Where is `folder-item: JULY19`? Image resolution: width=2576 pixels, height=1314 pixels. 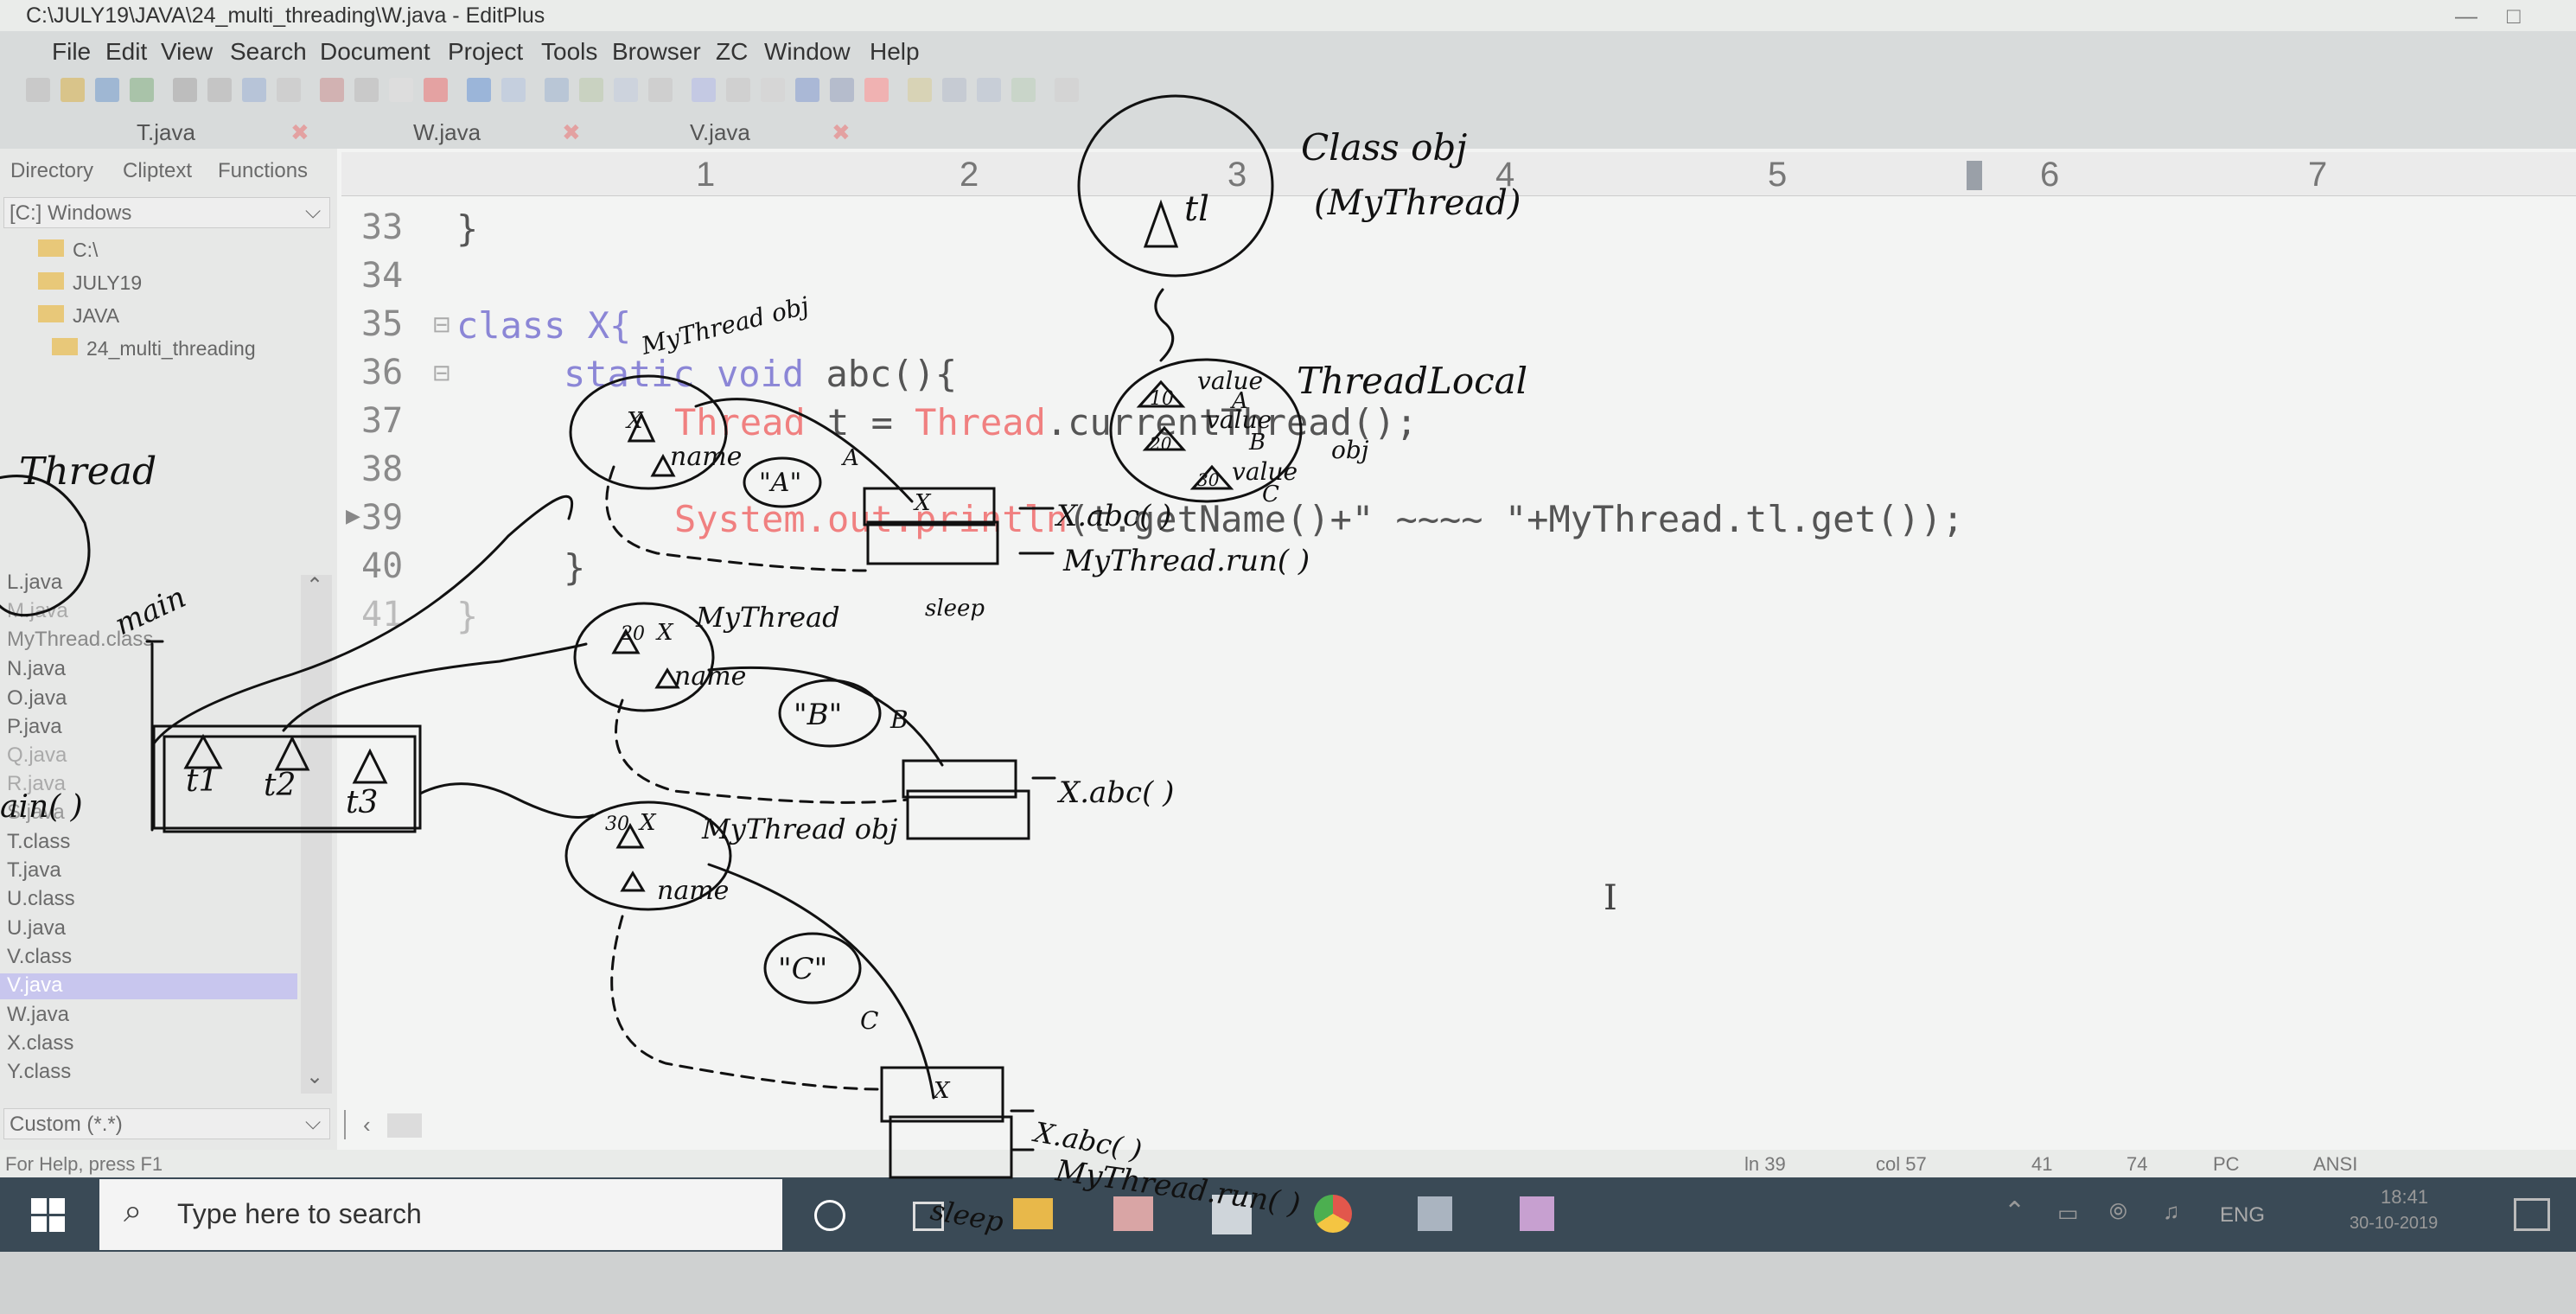 folder-item: JULY19 is located at coordinates (90, 283).